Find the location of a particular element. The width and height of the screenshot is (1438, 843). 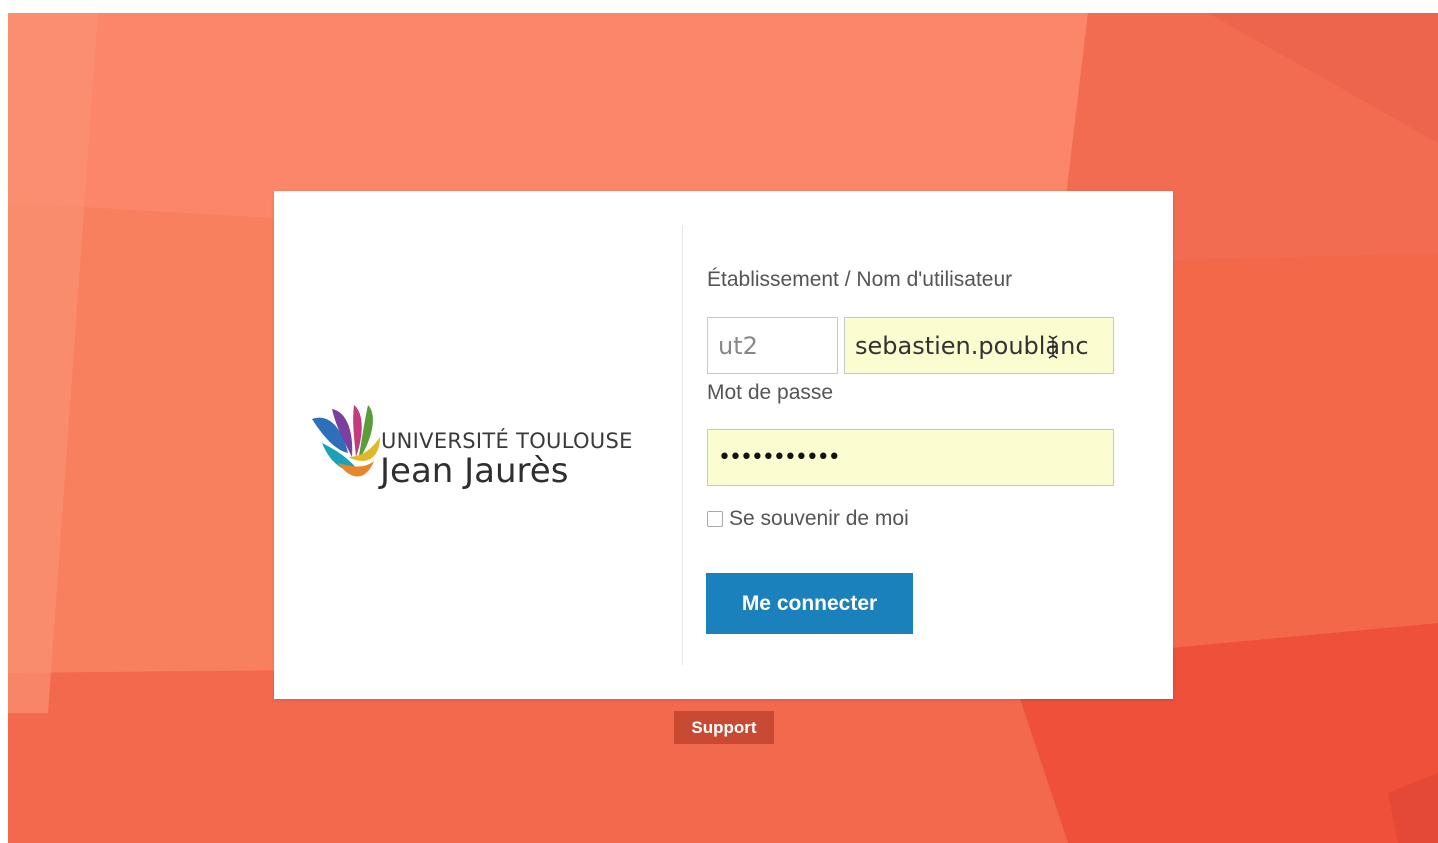

remember-me-label: Se souvenir de moi is located at coordinates (819, 519).